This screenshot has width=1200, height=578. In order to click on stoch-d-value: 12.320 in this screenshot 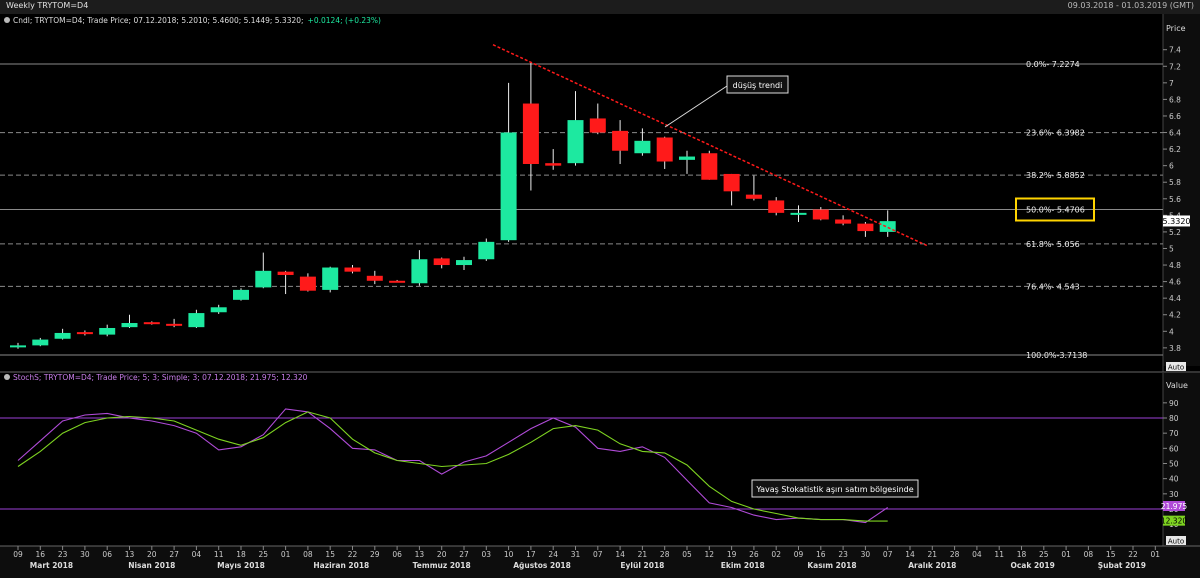, I will do `click(1174, 521)`.